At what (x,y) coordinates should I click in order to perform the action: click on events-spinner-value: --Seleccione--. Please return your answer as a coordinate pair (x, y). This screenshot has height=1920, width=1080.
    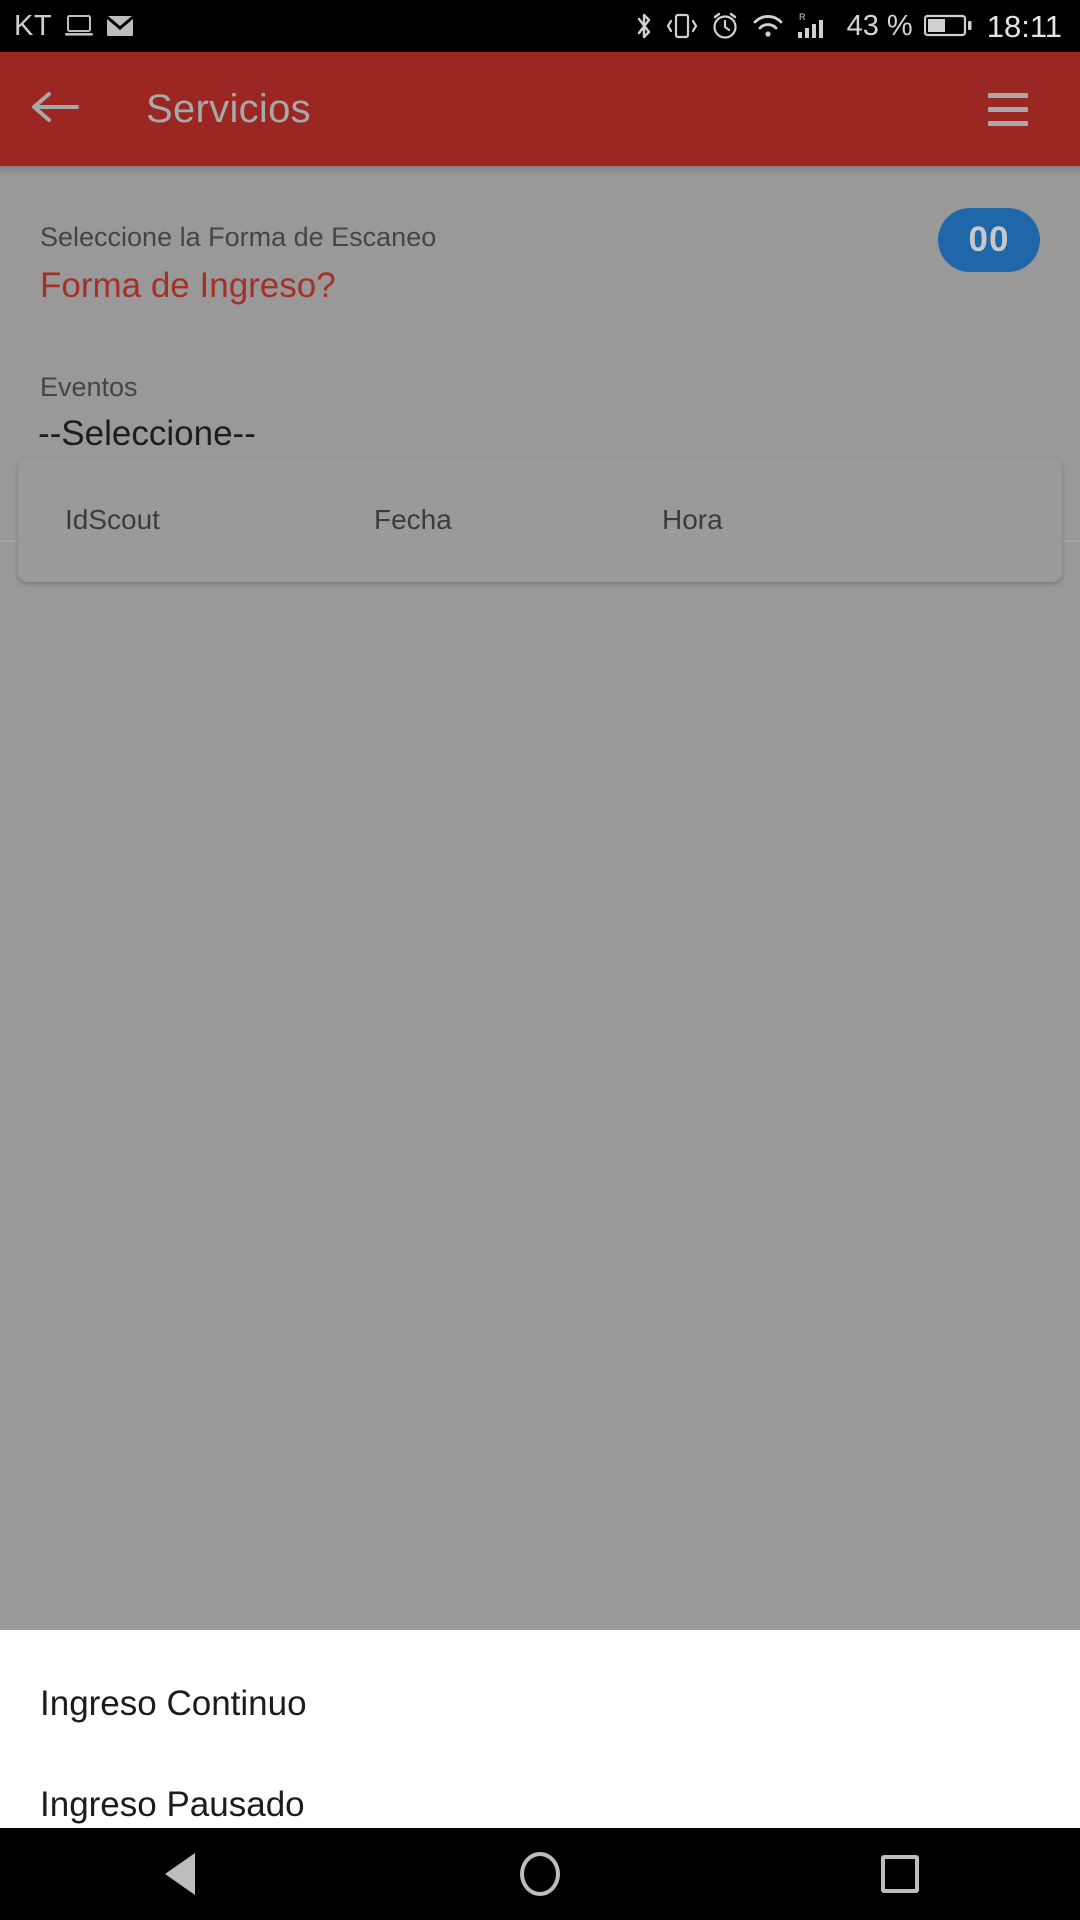
    Looking at the image, I should click on (147, 434).